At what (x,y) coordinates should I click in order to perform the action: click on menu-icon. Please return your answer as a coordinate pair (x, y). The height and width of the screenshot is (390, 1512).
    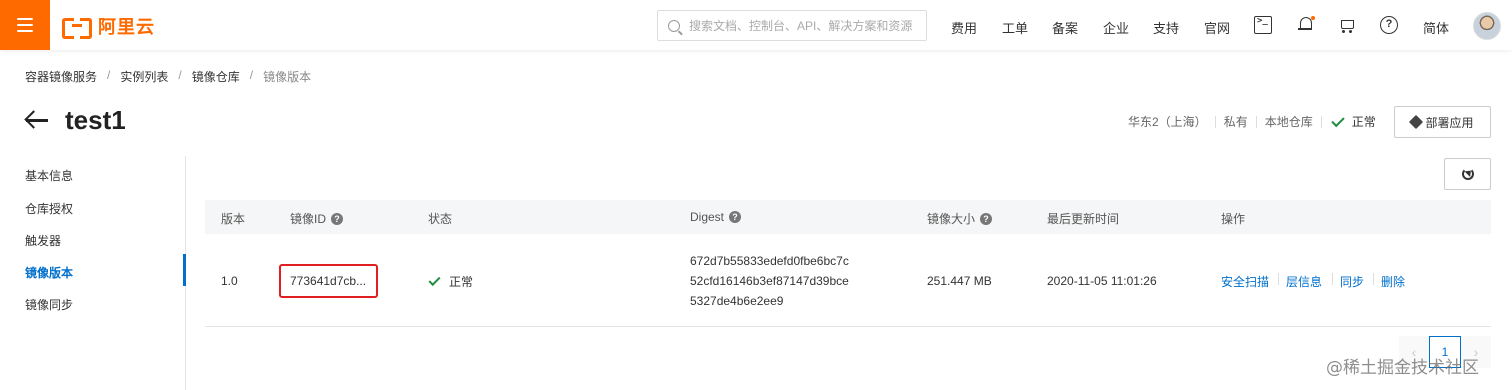
    Looking at the image, I should click on (25, 25).